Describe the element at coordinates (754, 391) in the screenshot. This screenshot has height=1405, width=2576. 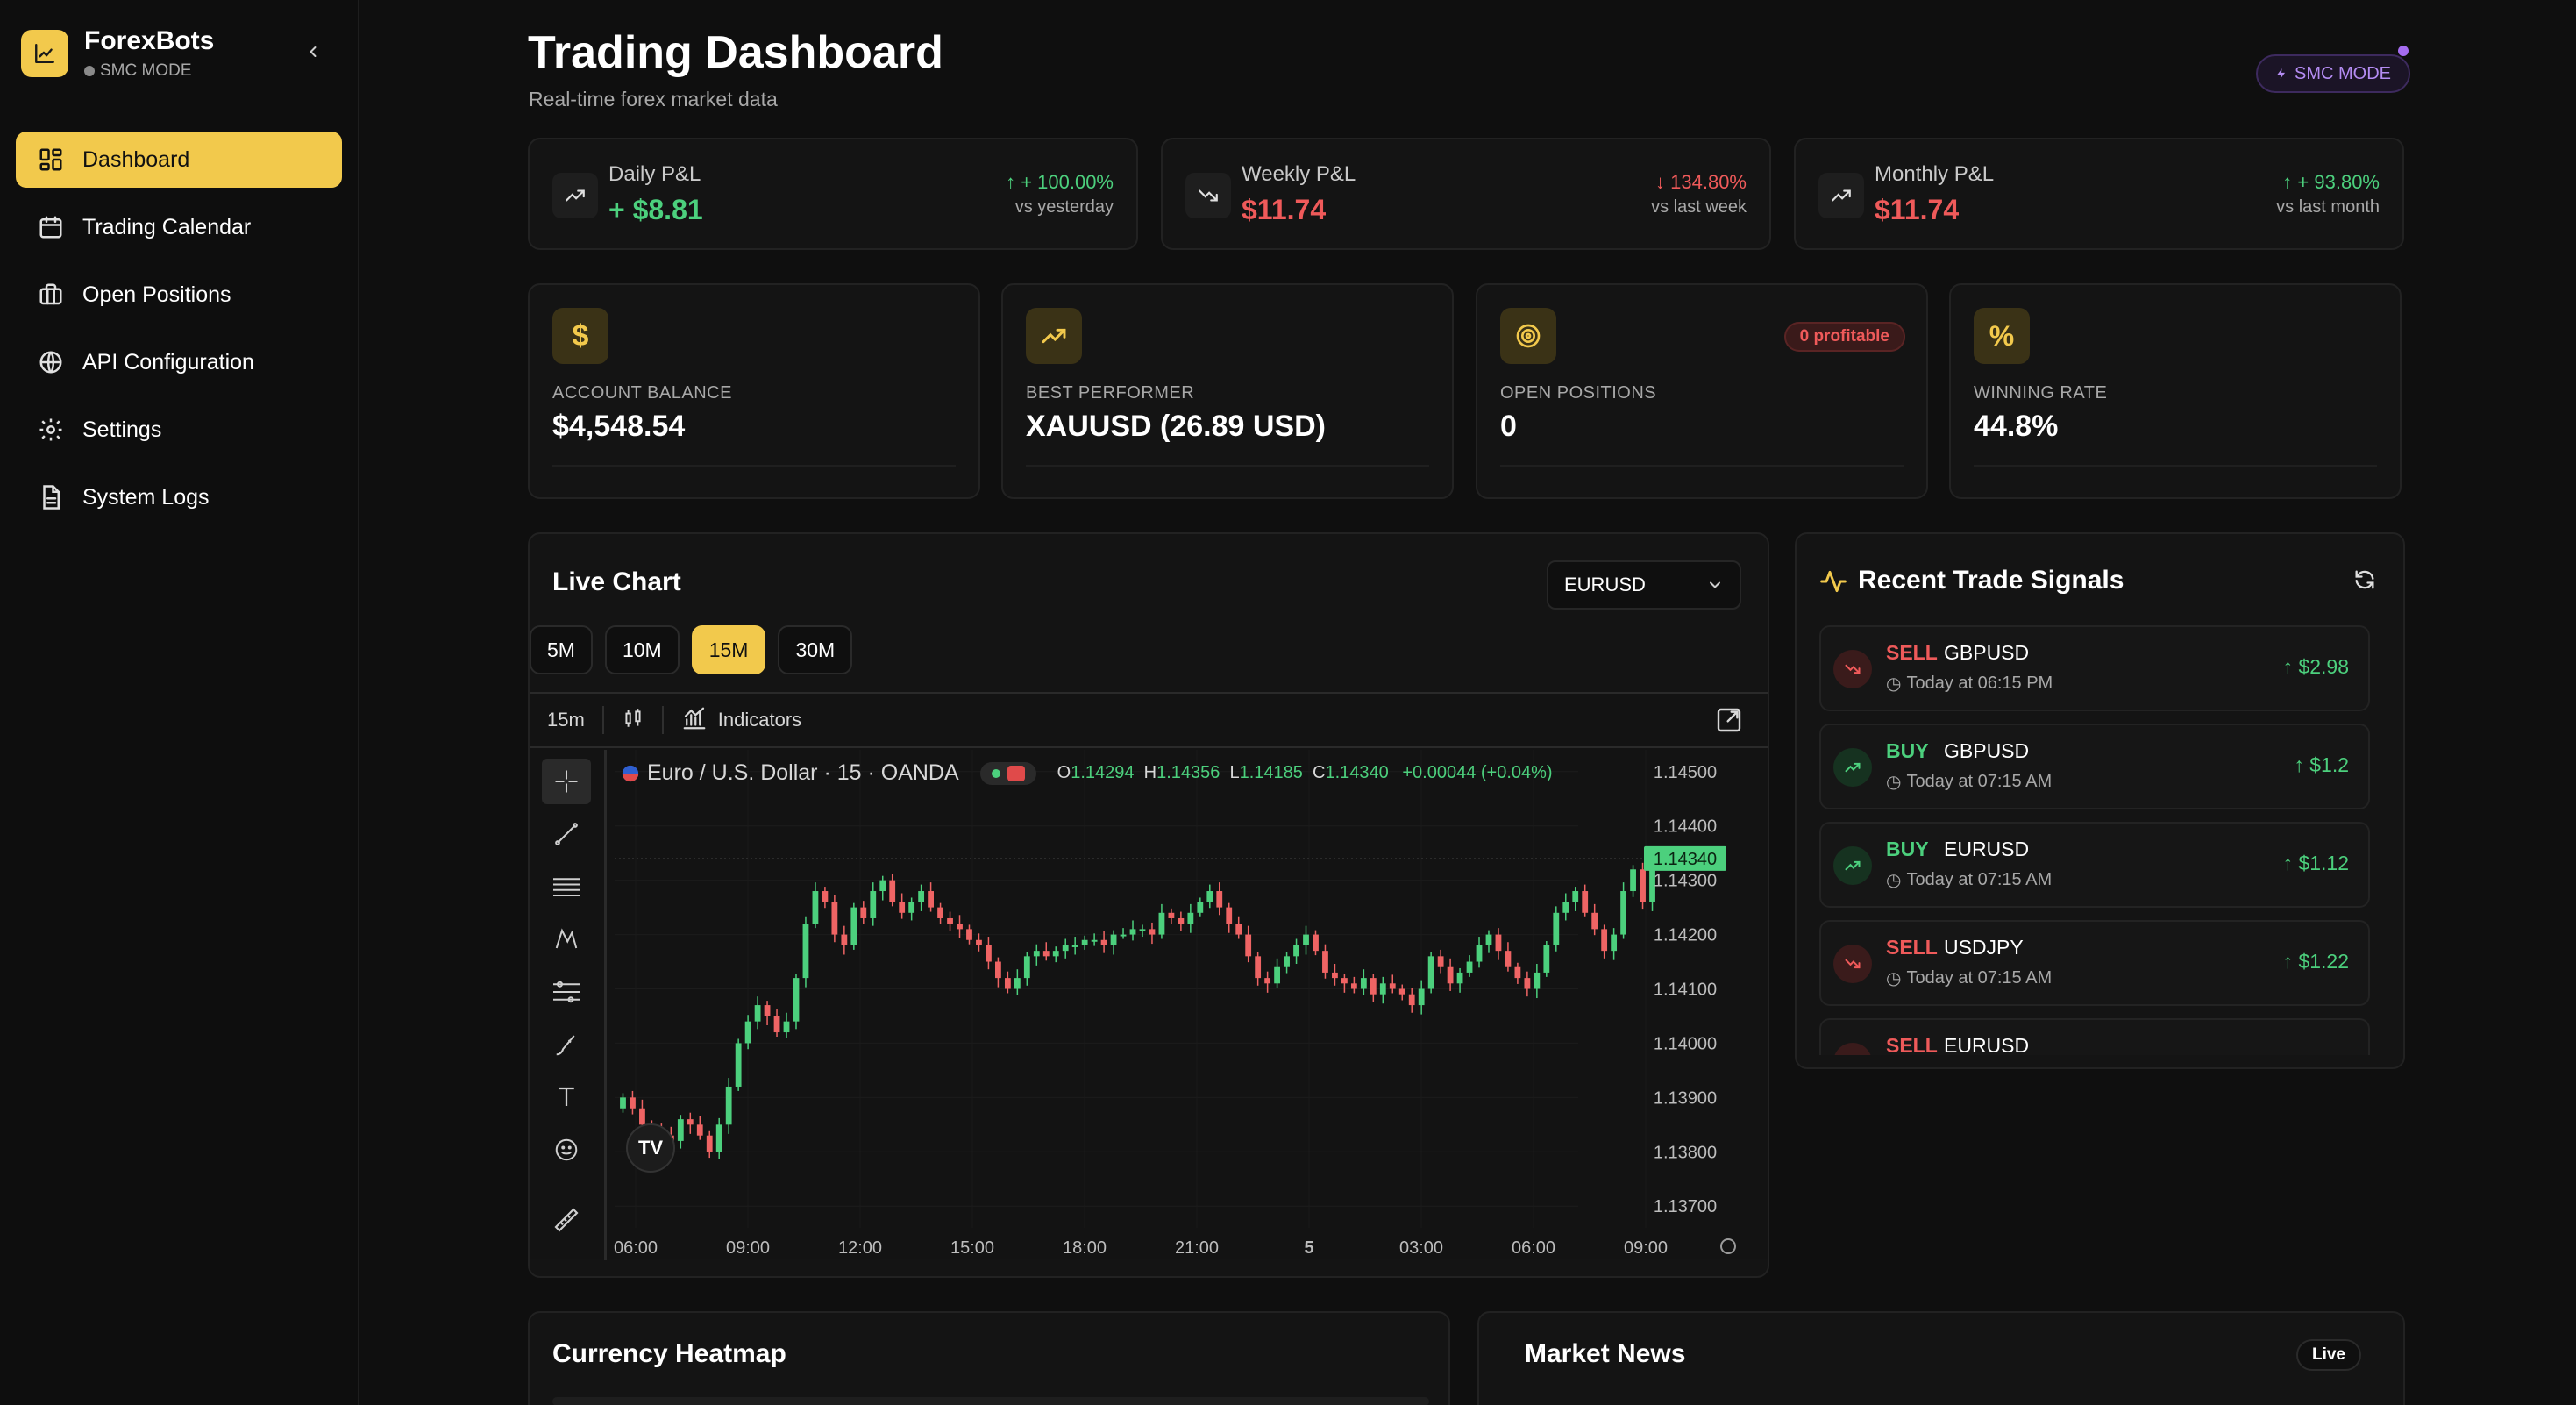
I see `account-balance-card: $ ACCOUNT BALANCE $4,548.54` at that location.